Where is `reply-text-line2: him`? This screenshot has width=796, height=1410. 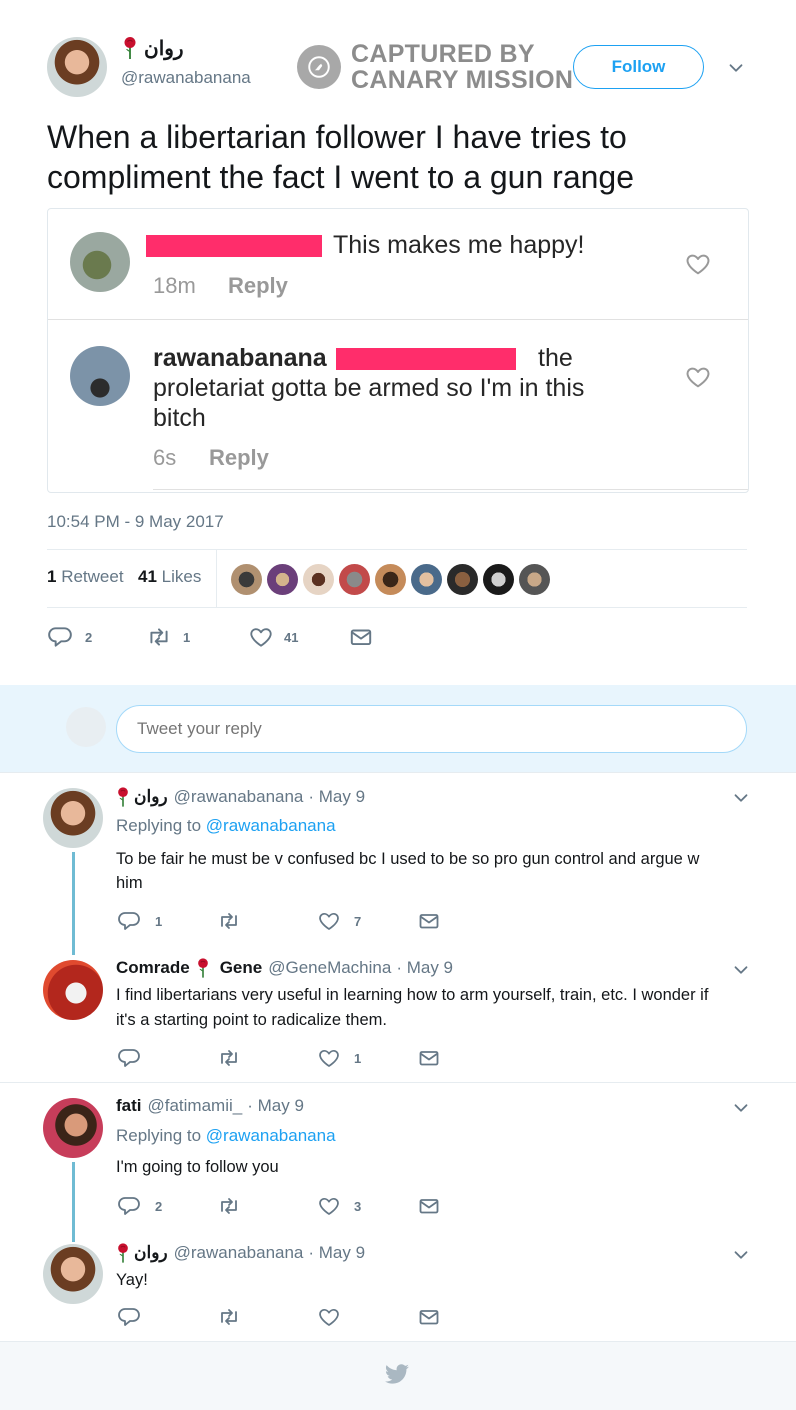
reply-text-line2: him is located at coordinates (129, 883).